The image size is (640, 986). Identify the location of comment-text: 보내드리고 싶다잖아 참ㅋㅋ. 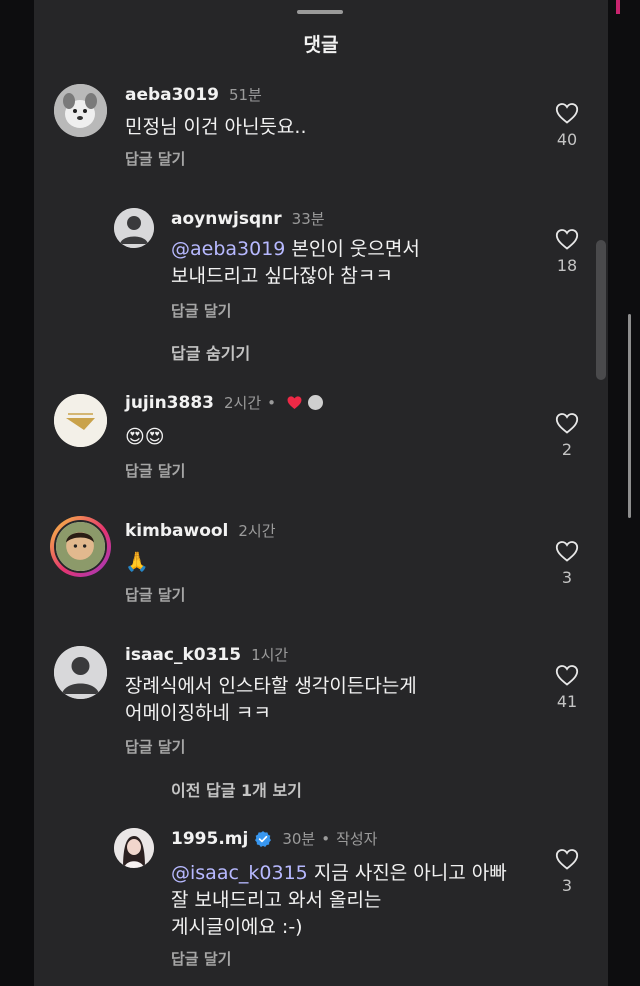
(282, 276).